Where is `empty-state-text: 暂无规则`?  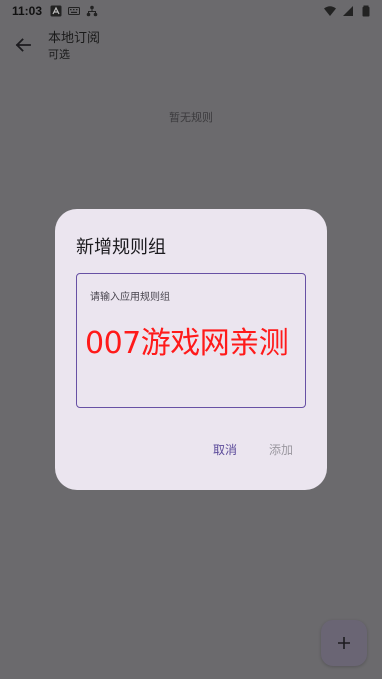
empty-state-text: 暂无规则 is located at coordinates (191, 117).